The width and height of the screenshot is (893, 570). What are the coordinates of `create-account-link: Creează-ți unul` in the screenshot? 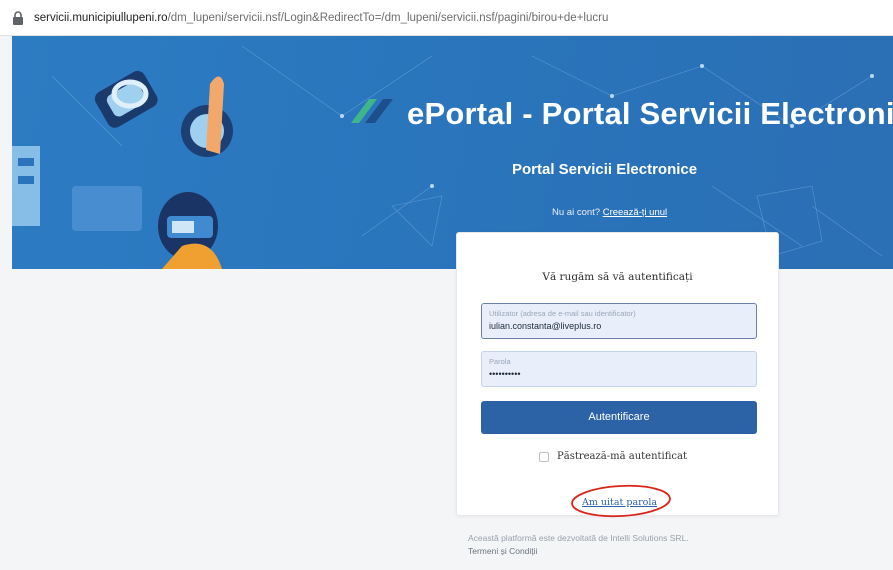 It's located at (635, 212).